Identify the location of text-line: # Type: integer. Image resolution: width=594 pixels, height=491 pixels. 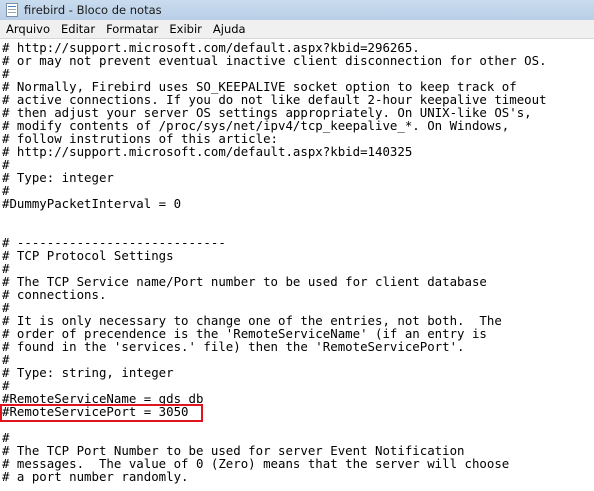
(58, 177).